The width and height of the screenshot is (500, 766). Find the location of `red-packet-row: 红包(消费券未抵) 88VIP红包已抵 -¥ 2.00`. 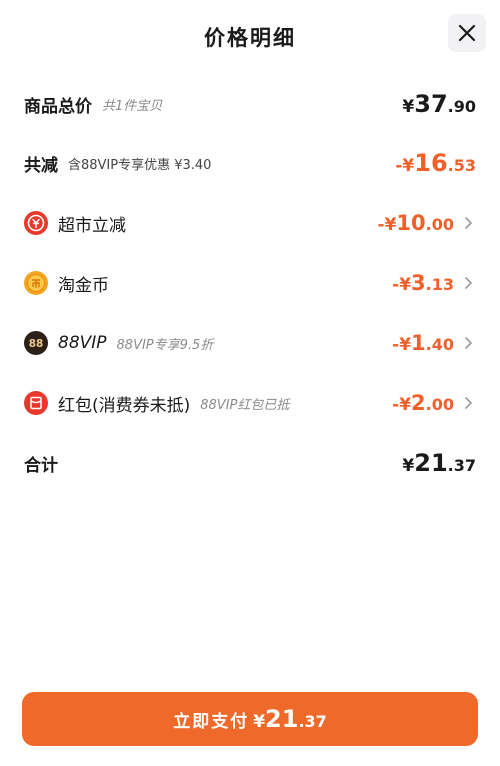

red-packet-row: 红包(消费券未抵) 88VIP红包已抵 -¥ 2.00 is located at coordinates (250, 403).